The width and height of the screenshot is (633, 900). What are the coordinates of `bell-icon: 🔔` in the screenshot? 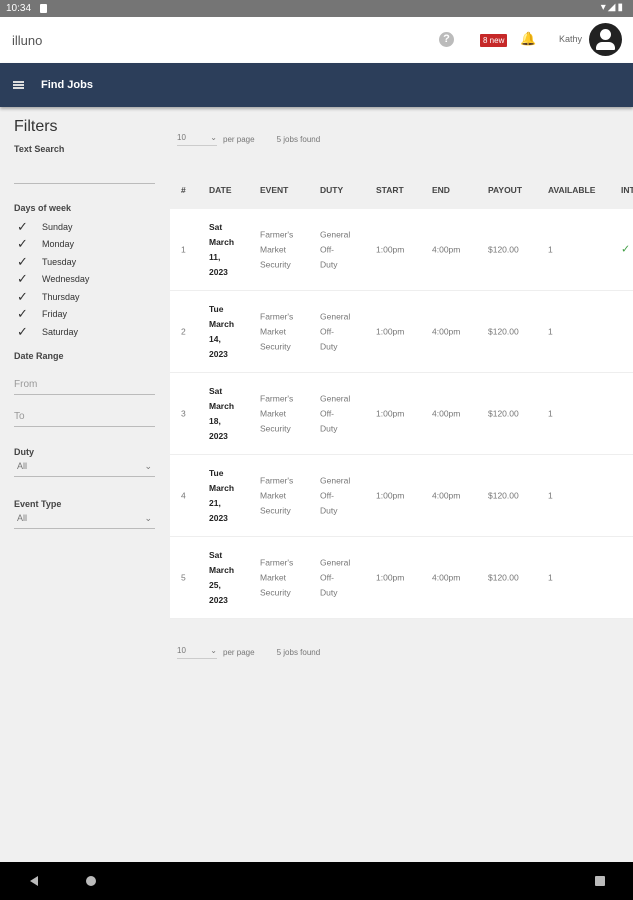 It's located at (528, 39).